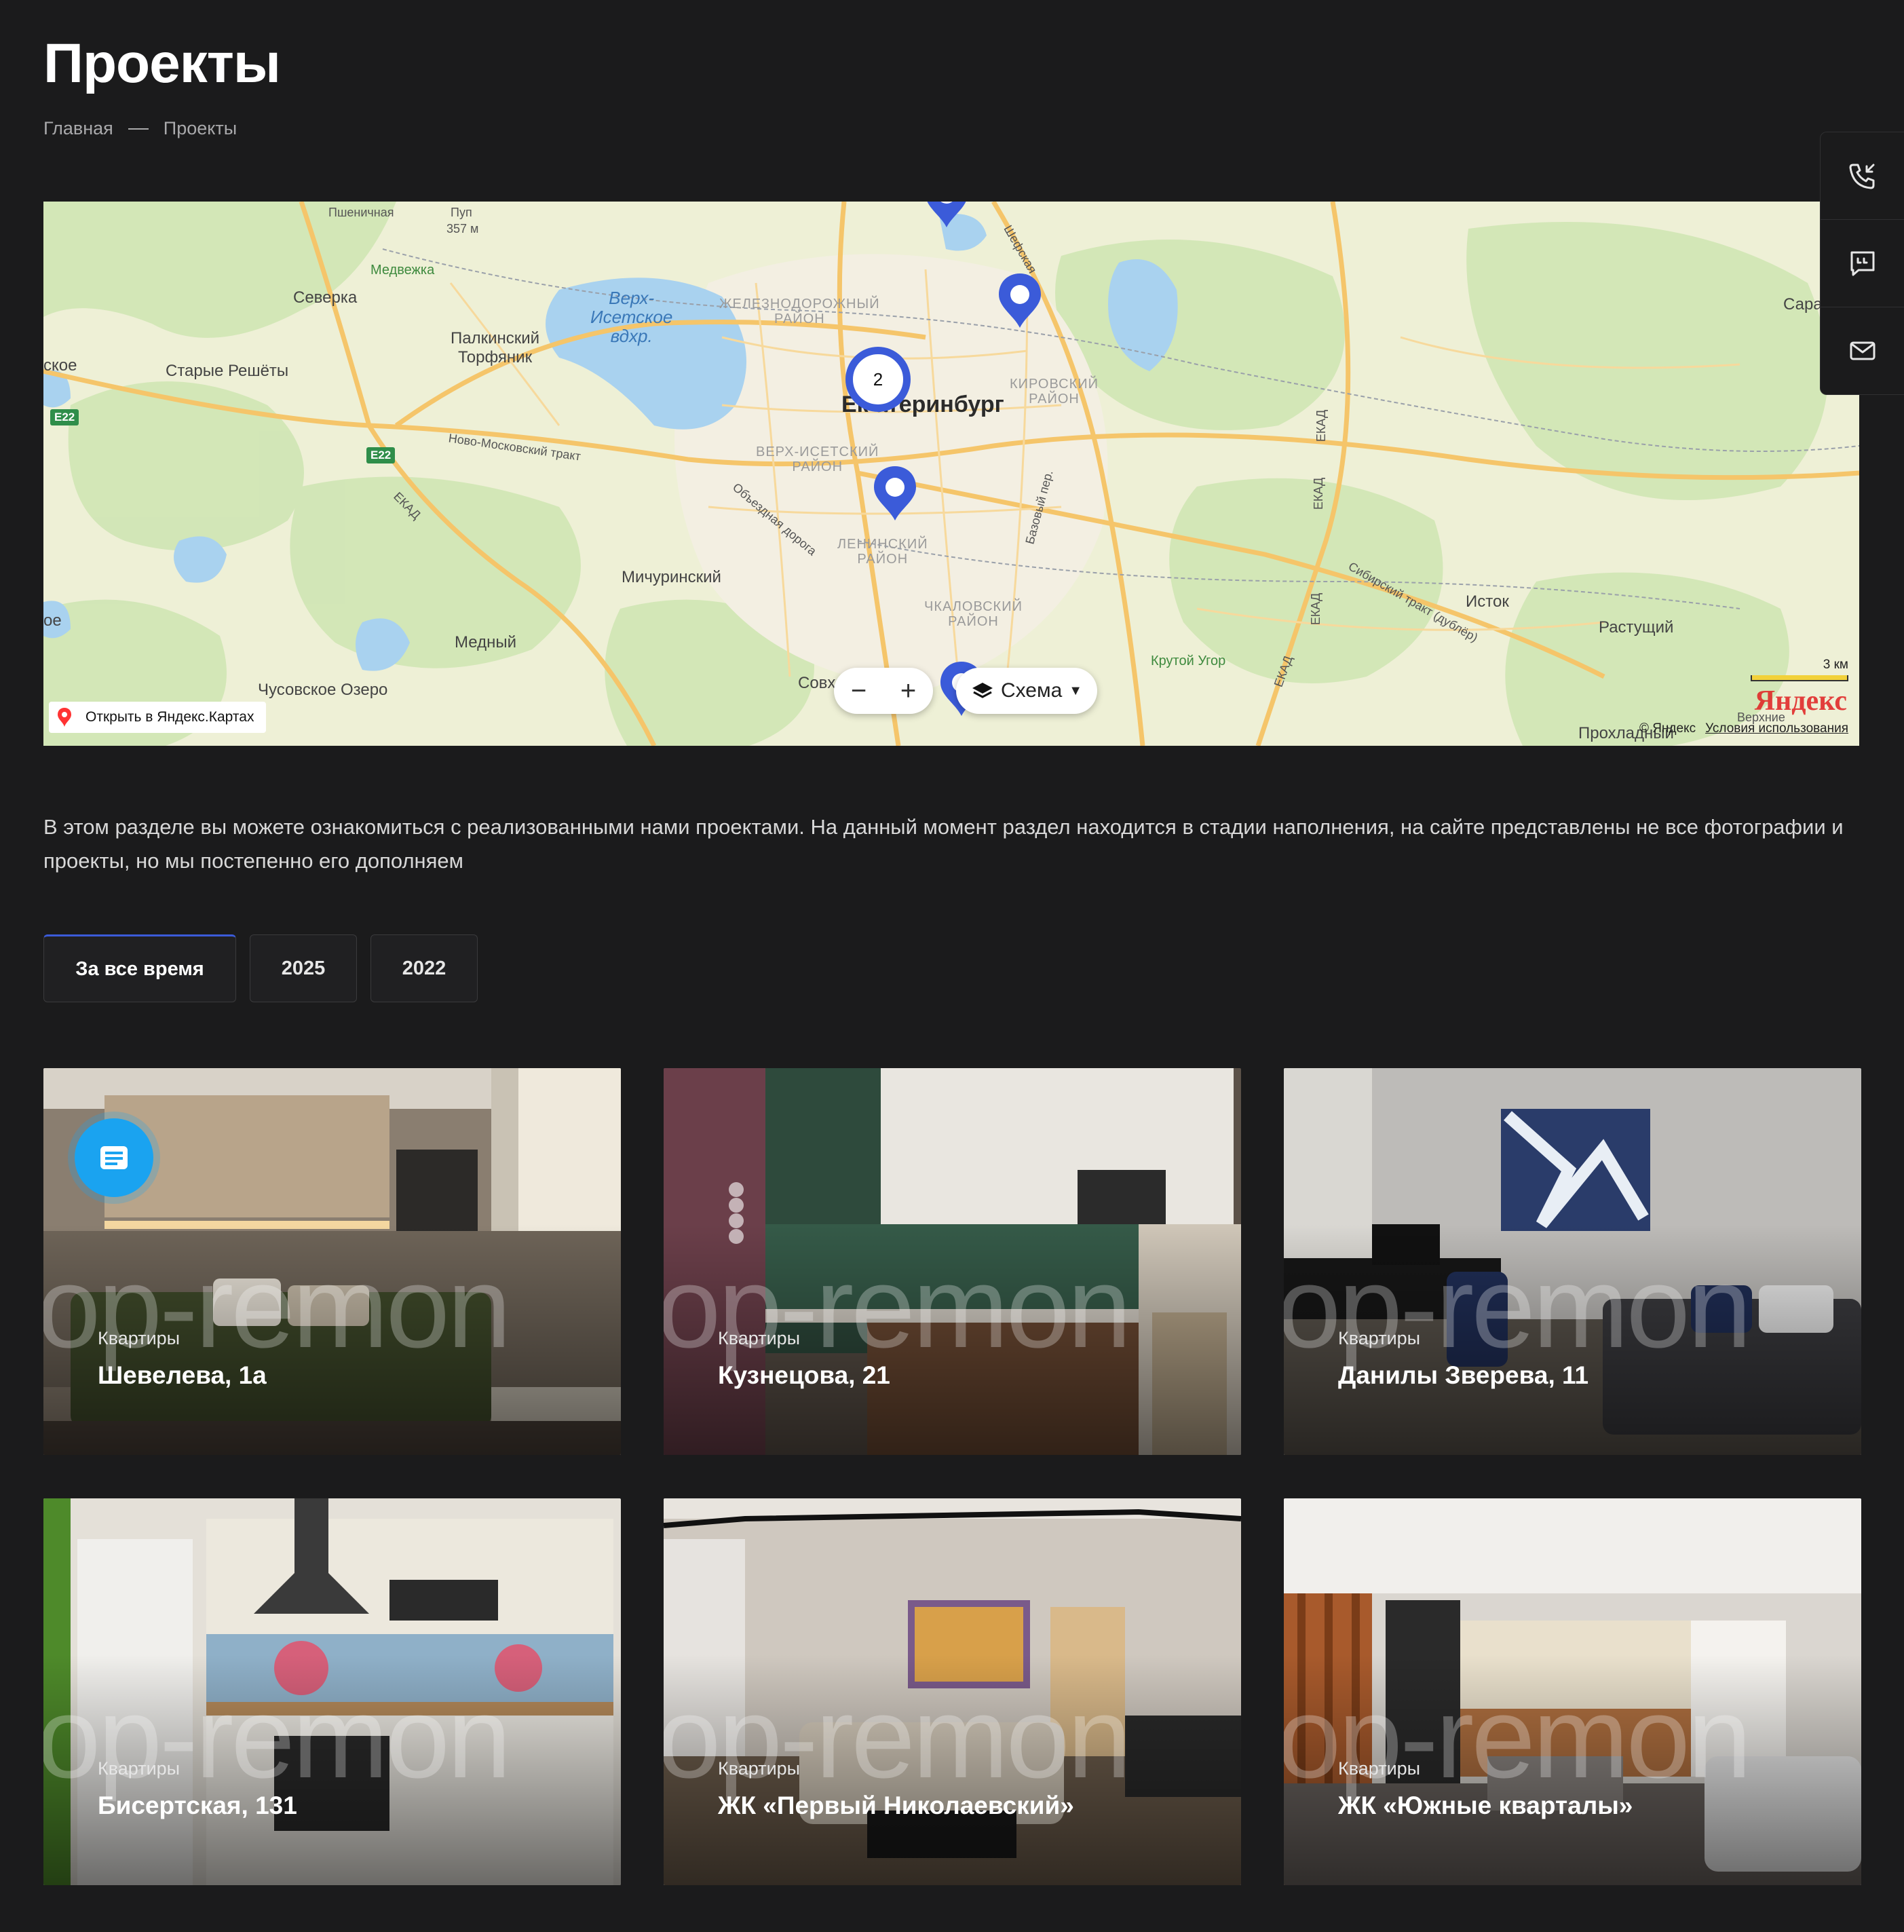 This screenshot has height=1932, width=1904. Describe the element at coordinates (1188, 661) in the screenshot. I see `map-label-krutoy-ugor: Крутой Угор` at that location.